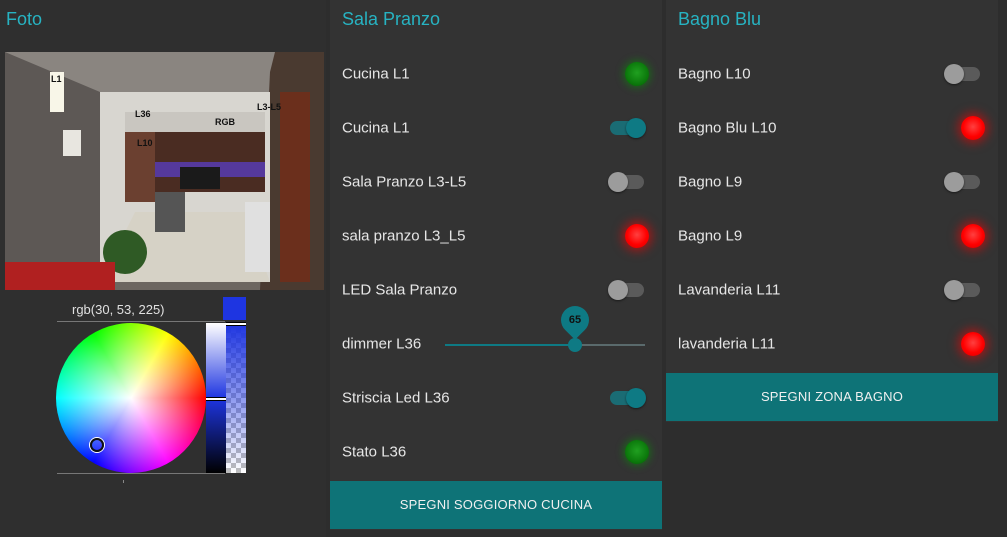 This screenshot has width=1007, height=537. Describe the element at coordinates (496, 128) in the screenshot. I see `sala-row-cucina-l1-switch: Cucina L1` at that location.